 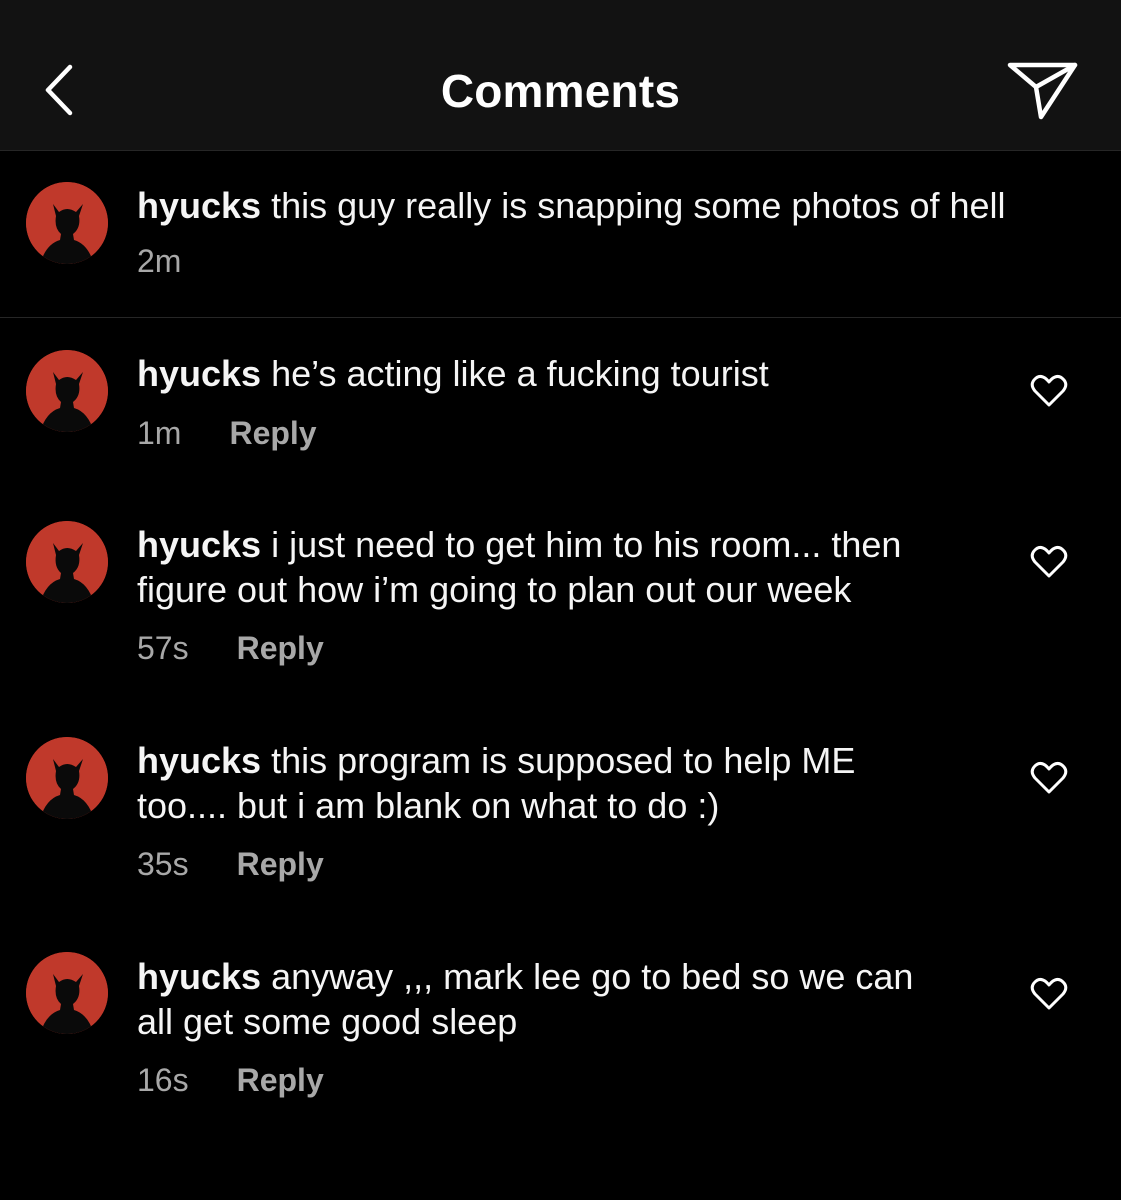 I want to click on comment-body-line: all get some good sleep, so click(x=327, y=1021).